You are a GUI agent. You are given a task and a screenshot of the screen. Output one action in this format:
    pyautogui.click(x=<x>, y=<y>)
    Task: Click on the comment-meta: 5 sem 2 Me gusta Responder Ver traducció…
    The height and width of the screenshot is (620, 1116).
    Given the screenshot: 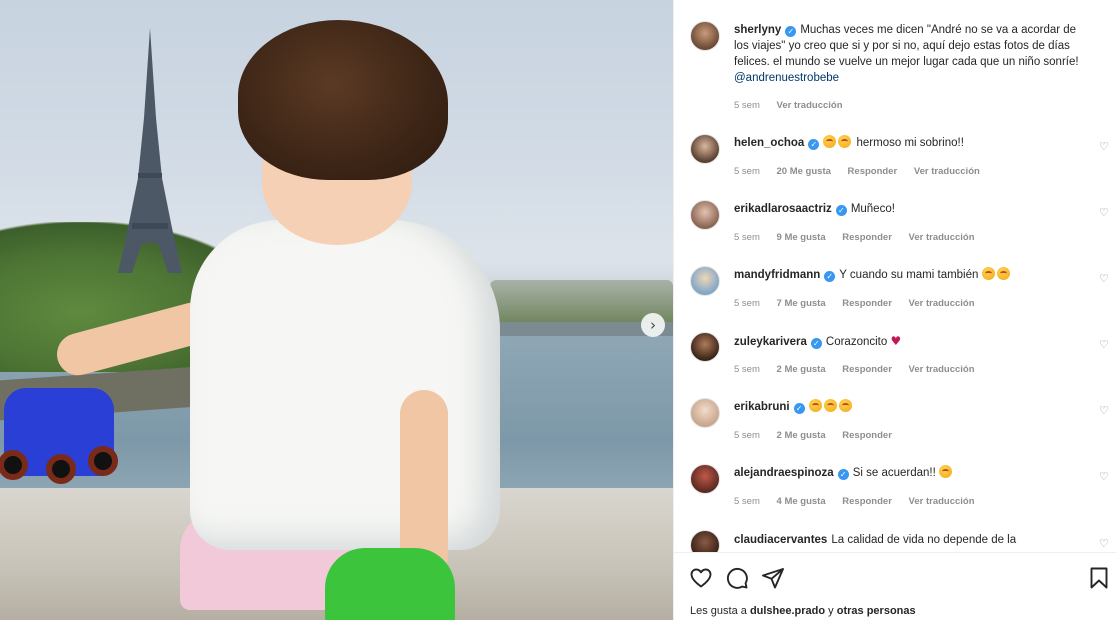 What is the action you would take?
    pyautogui.click(x=861, y=369)
    